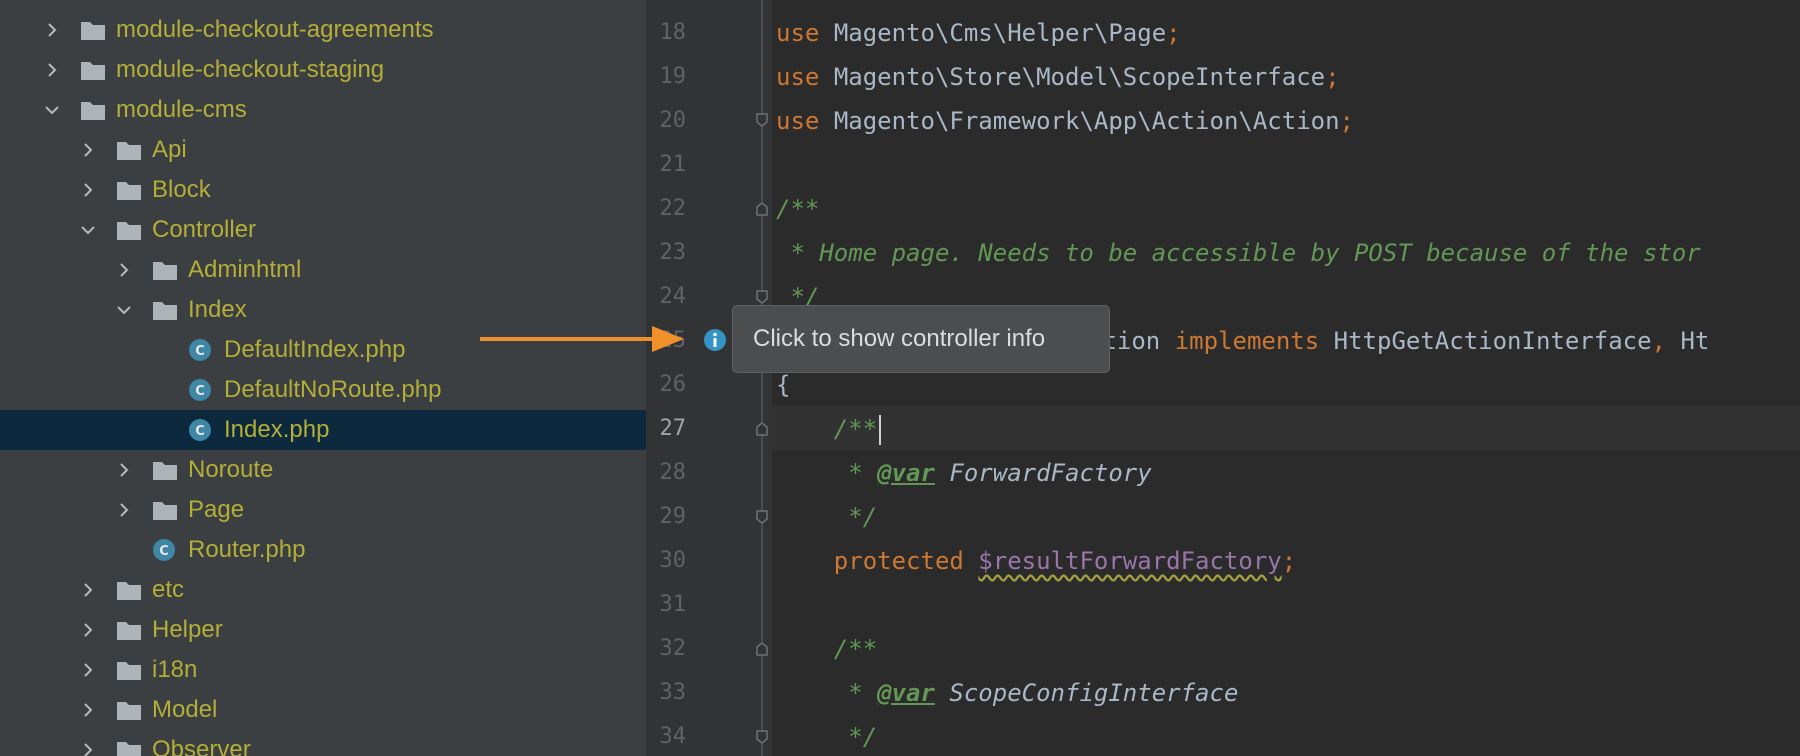  I want to click on tree-item-adminhtml: Adminhtml, so click(323, 270).